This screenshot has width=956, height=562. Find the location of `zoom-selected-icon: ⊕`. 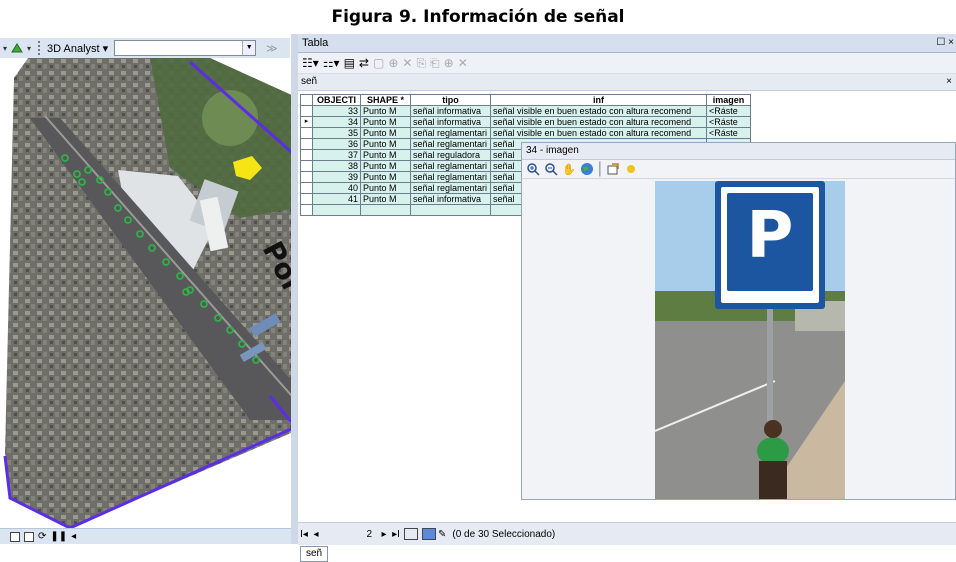

zoom-selected-icon: ⊕ is located at coordinates (393, 63).